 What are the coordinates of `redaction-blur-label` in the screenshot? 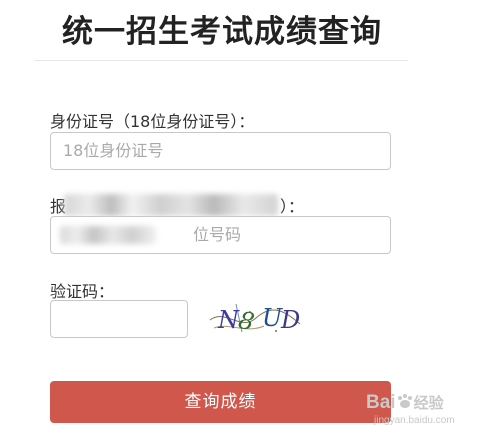 It's located at (171, 205).